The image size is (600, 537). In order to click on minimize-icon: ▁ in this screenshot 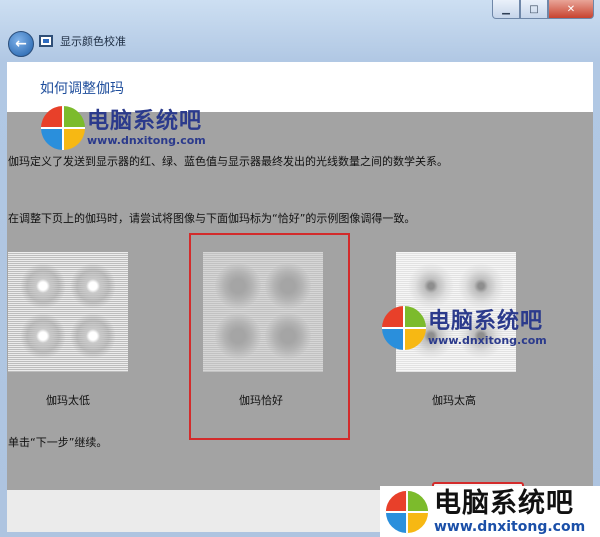, I will do `click(506, 9)`.